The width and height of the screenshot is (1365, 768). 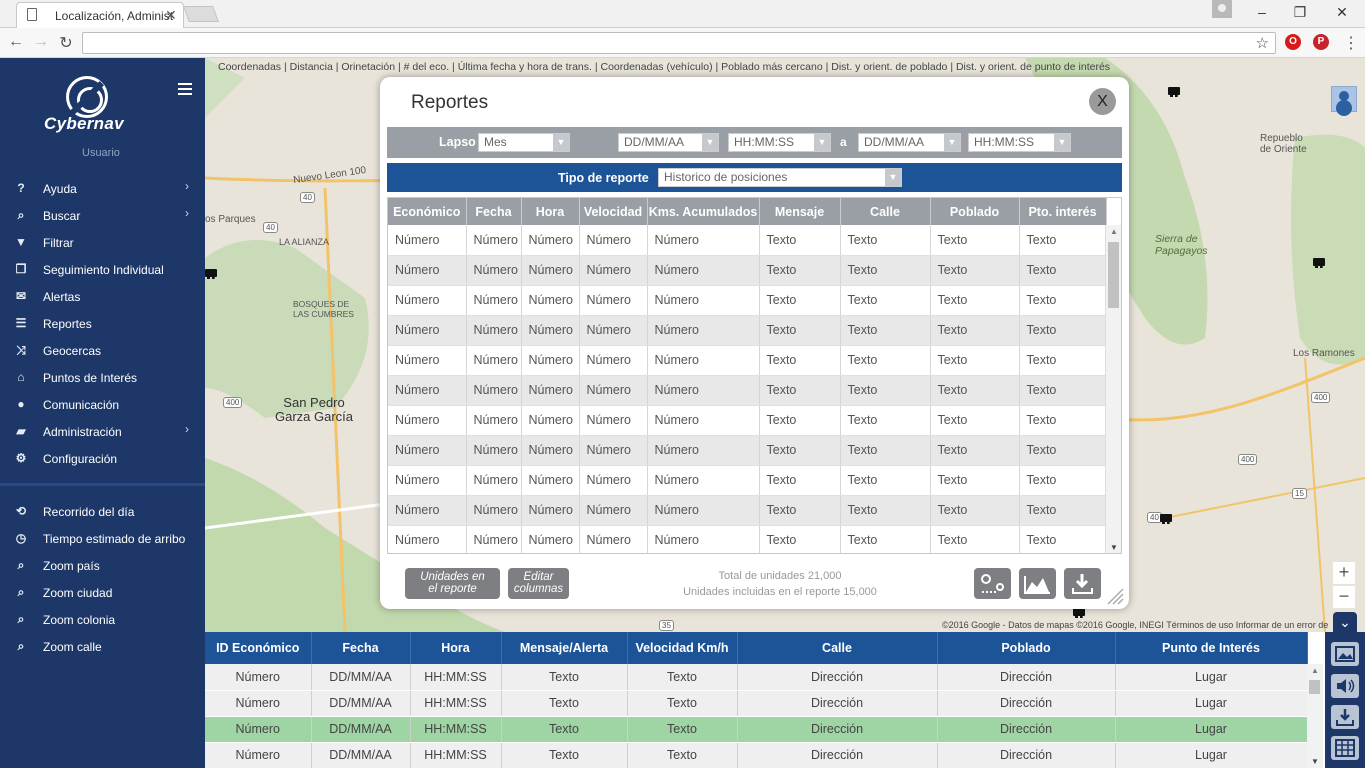 I want to click on sidebar-item-comunicación: ● Comunicación, so click(x=102, y=404).